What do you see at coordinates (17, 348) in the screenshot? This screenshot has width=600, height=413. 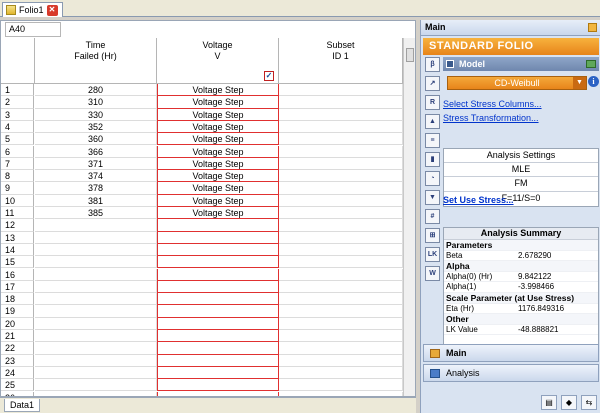 I see `row-number: 22` at bounding box center [17, 348].